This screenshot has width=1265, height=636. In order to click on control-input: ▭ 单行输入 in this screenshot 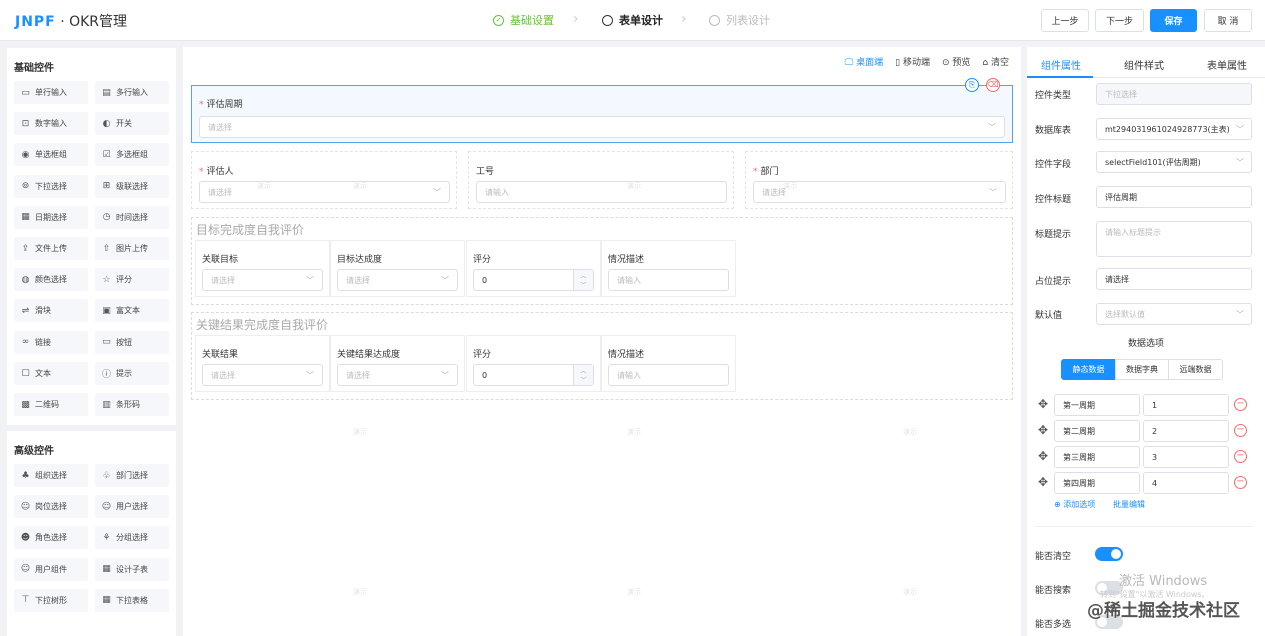, I will do `click(51, 92)`.